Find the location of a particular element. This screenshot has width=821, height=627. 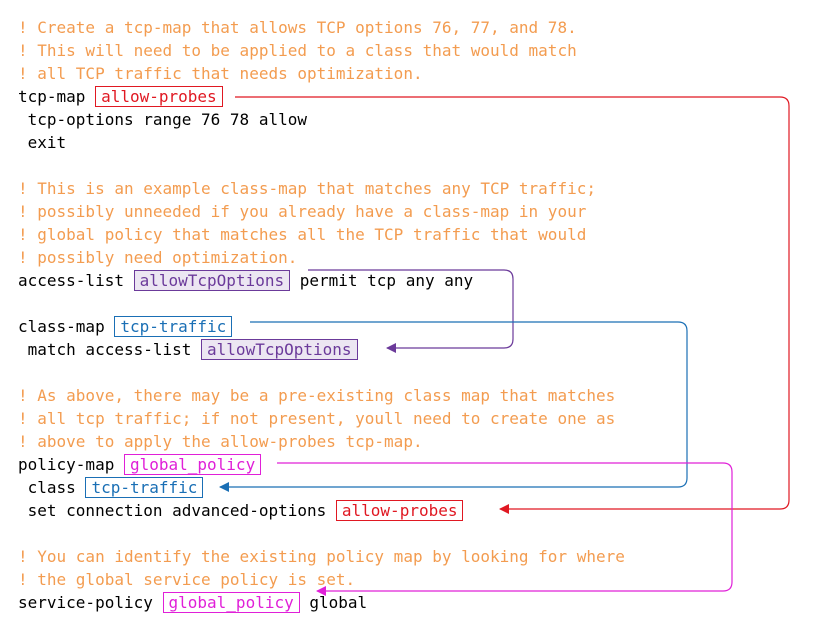

service-policy-rest: global is located at coordinates (333, 602).